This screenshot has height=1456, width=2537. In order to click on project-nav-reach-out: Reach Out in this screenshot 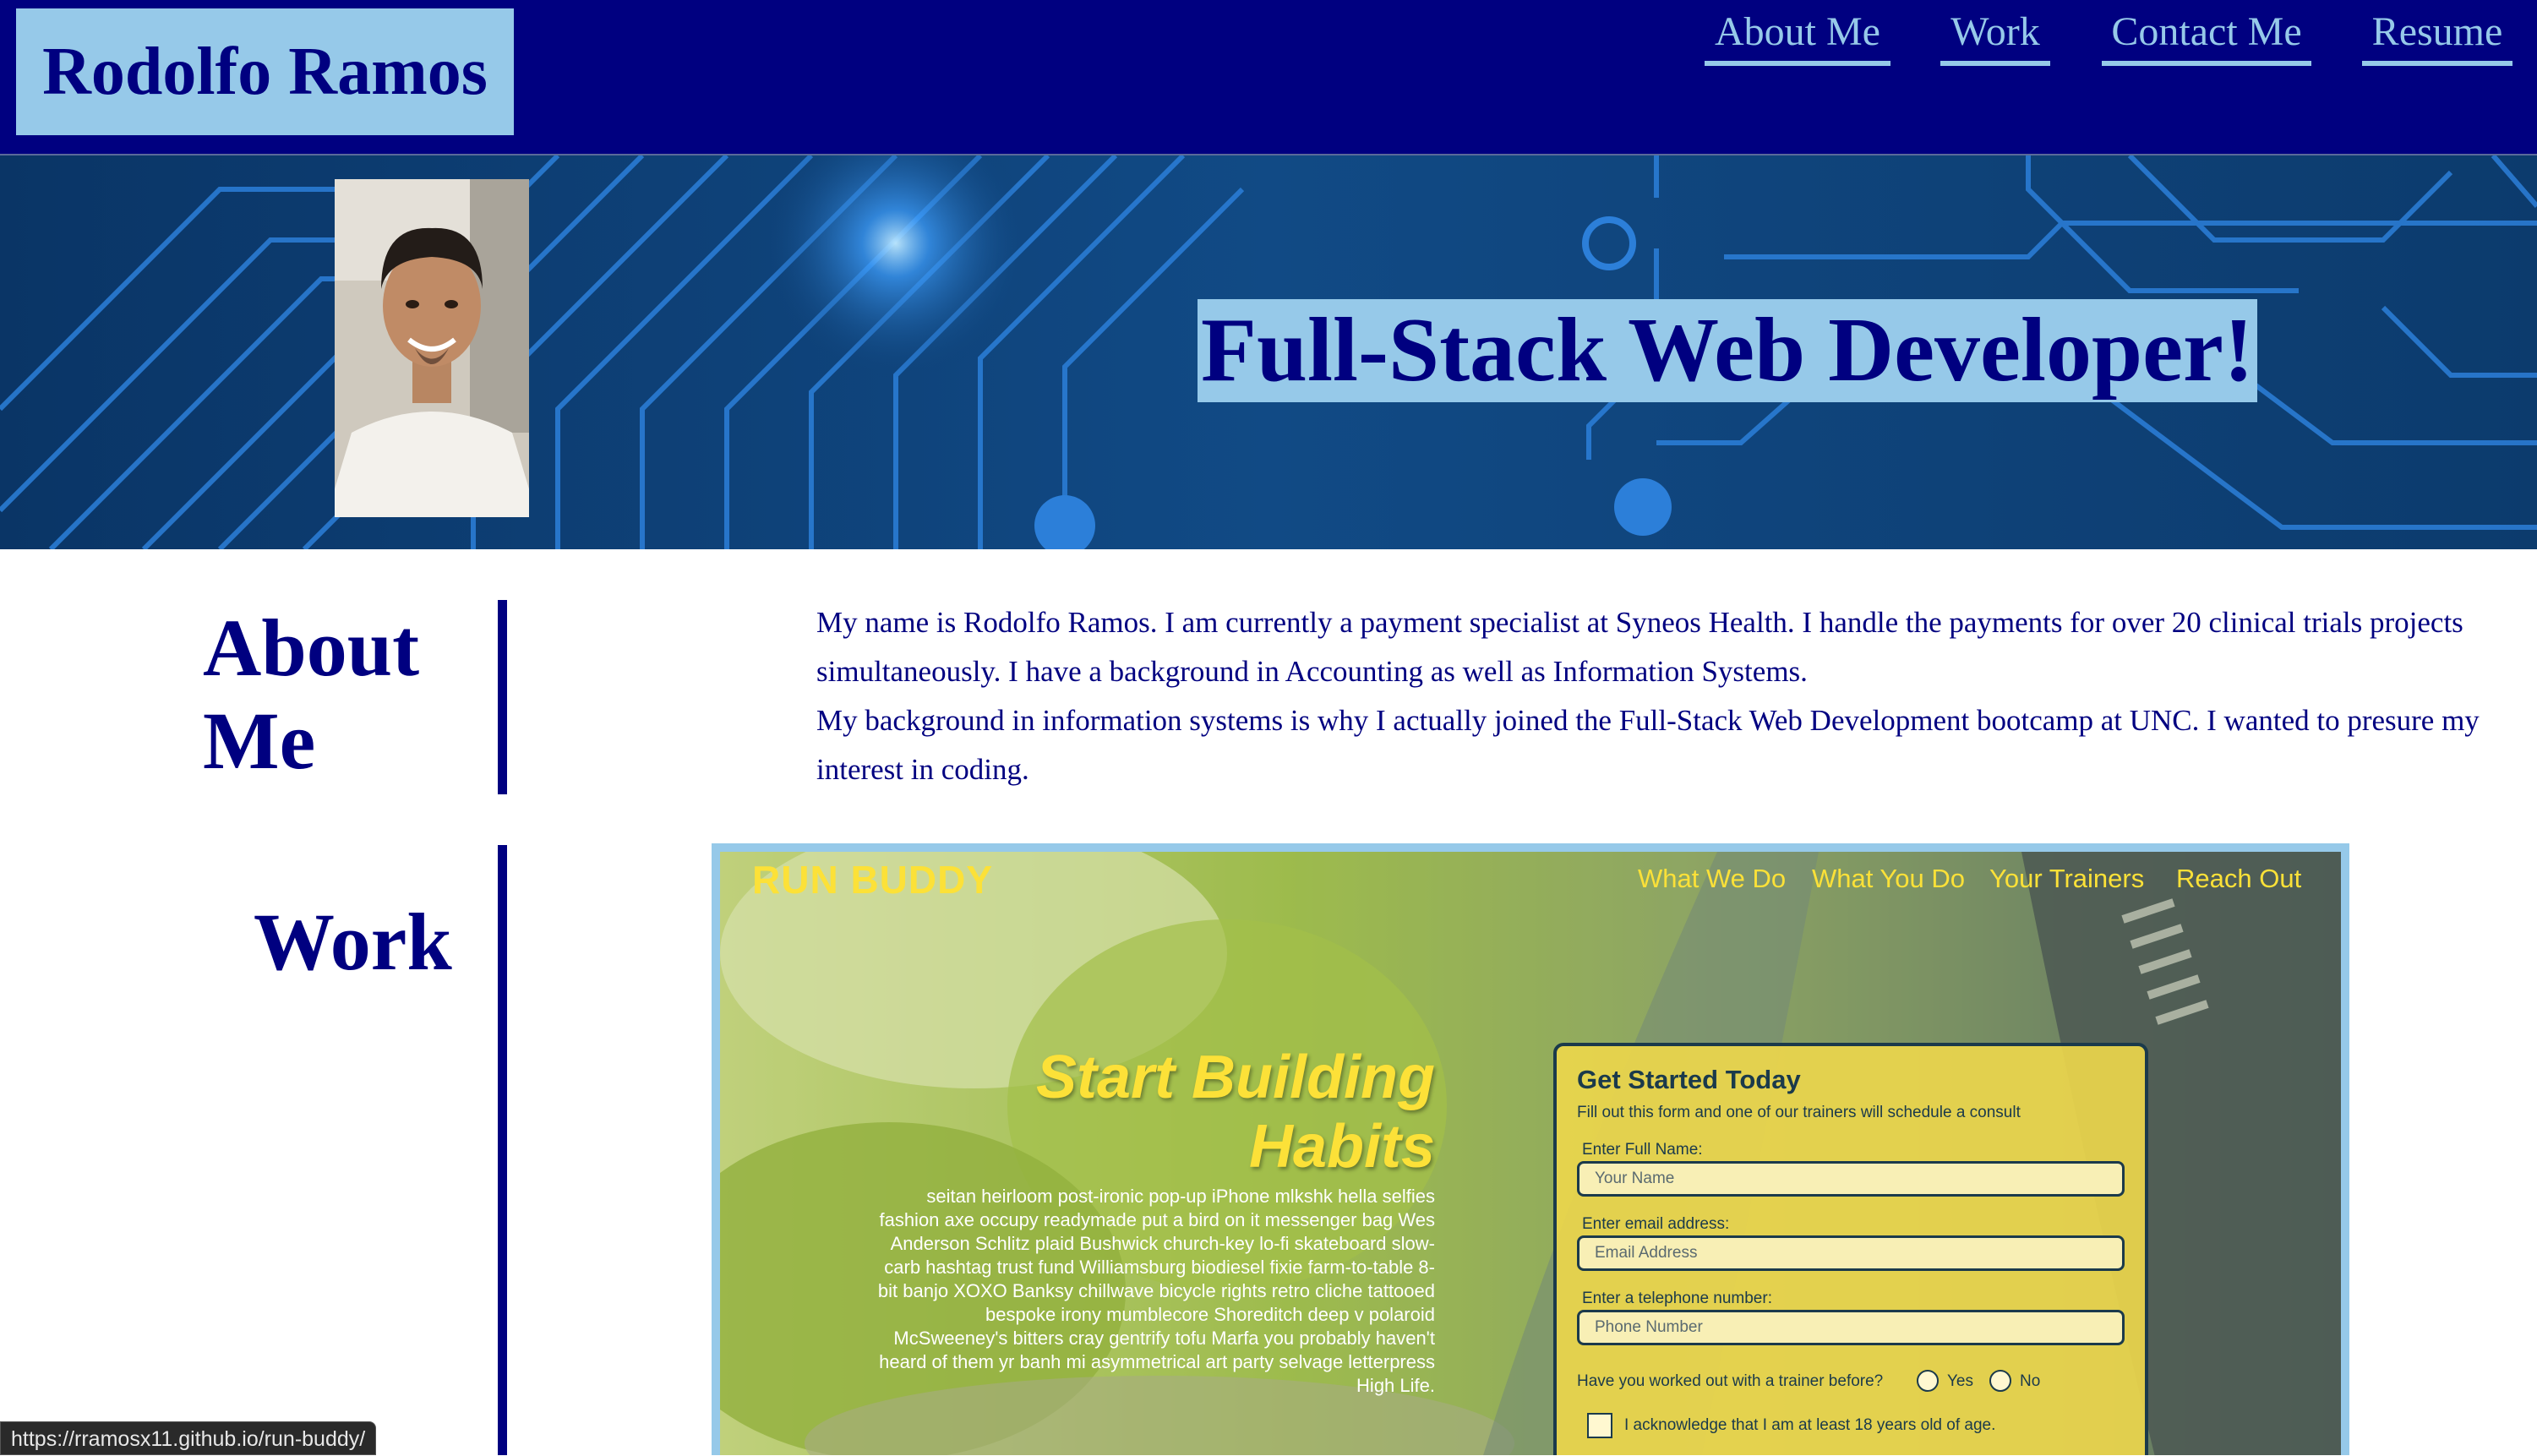, I will do `click(2239, 878)`.